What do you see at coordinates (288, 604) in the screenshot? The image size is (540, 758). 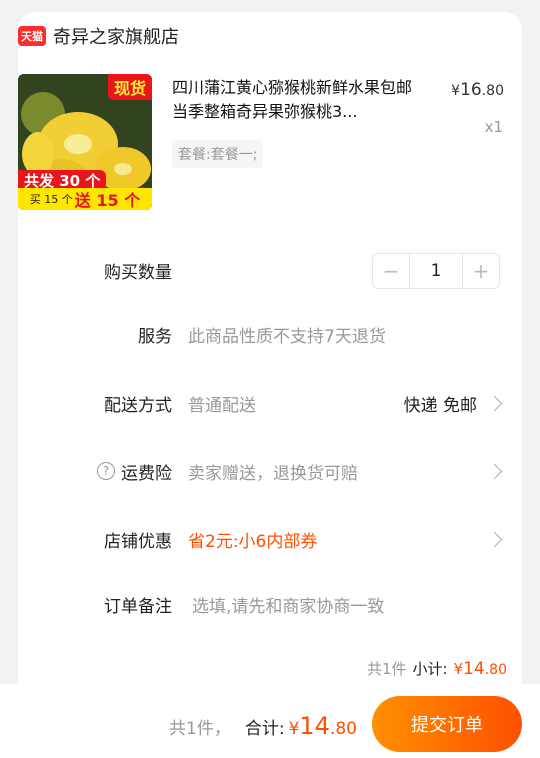 I see `note-input: 选填,请先和商家协商一致` at bounding box center [288, 604].